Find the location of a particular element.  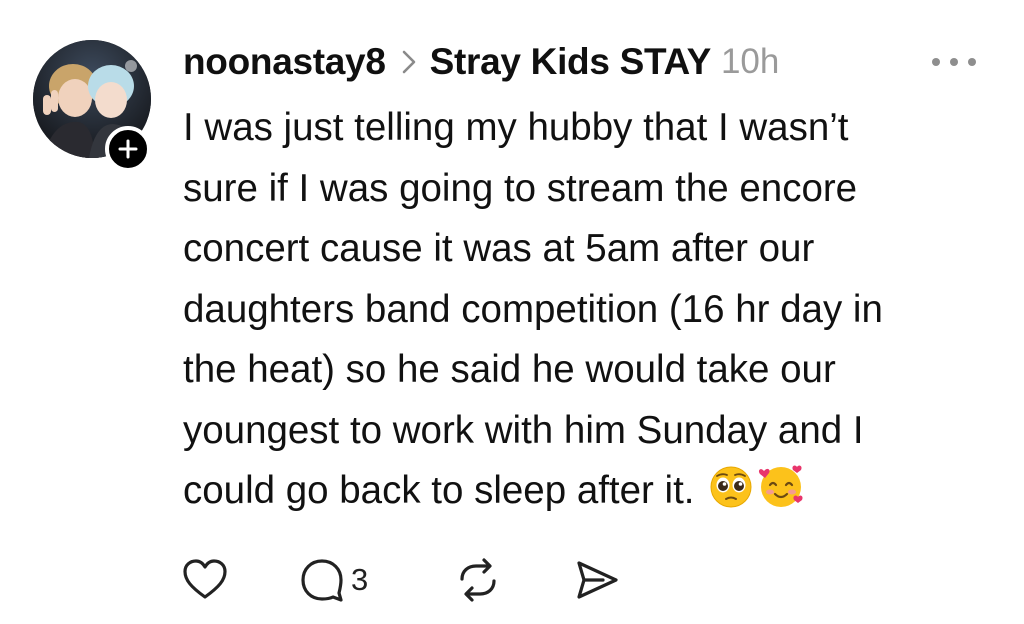

post-body-line: concert cause it was at 5am after our is located at coordinates (499, 248).